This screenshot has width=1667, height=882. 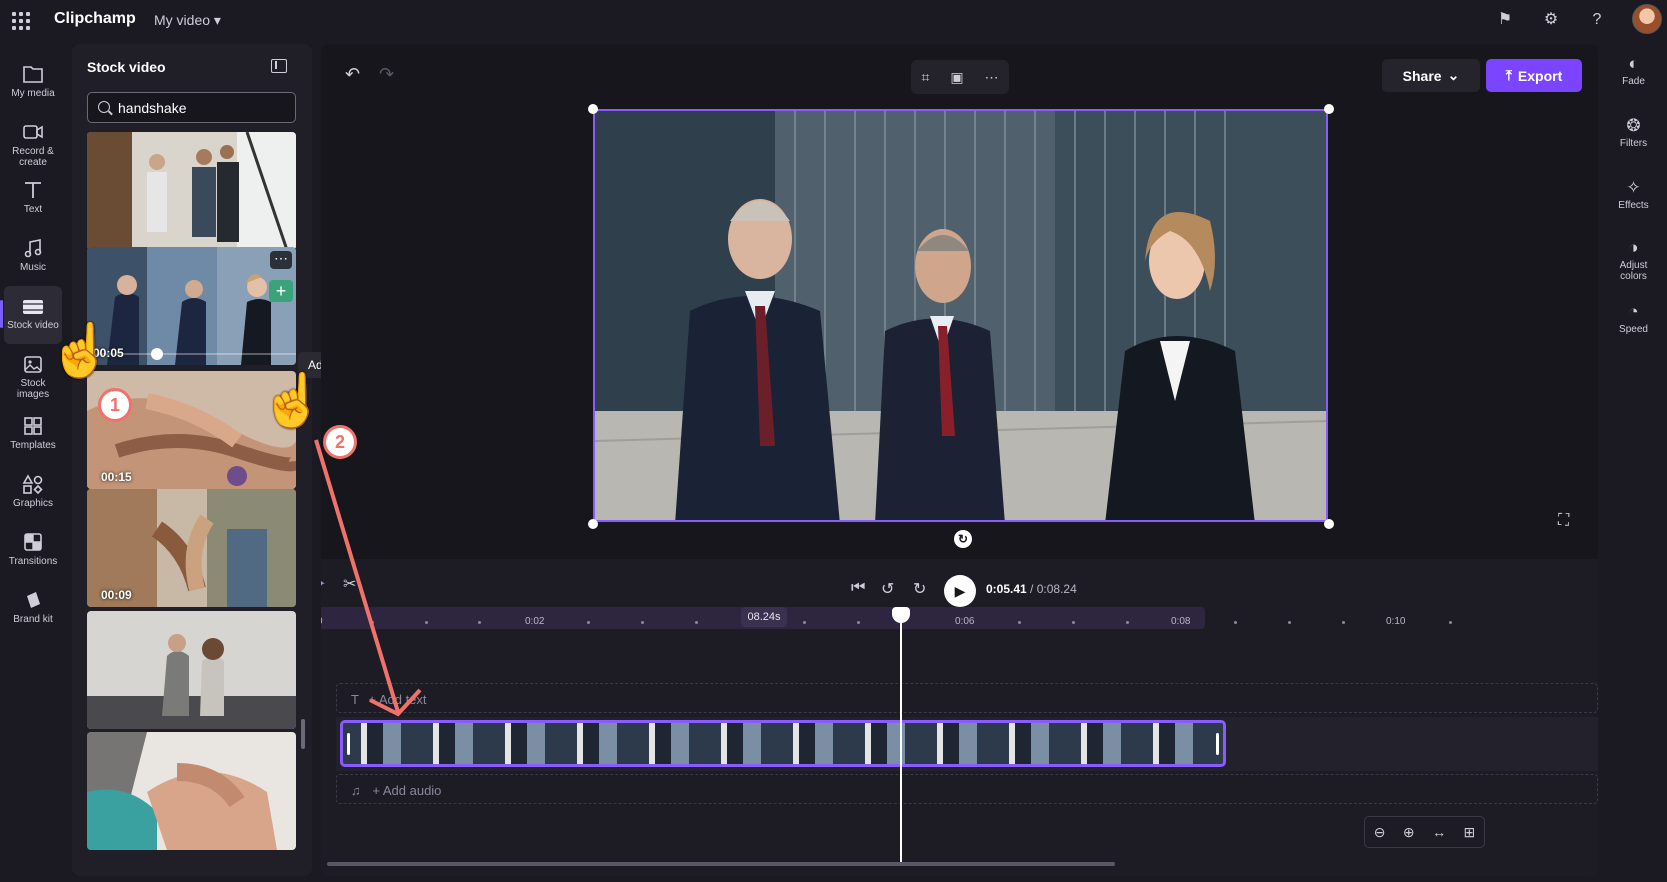 I want to click on step-badge: 2, so click(x=340, y=442).